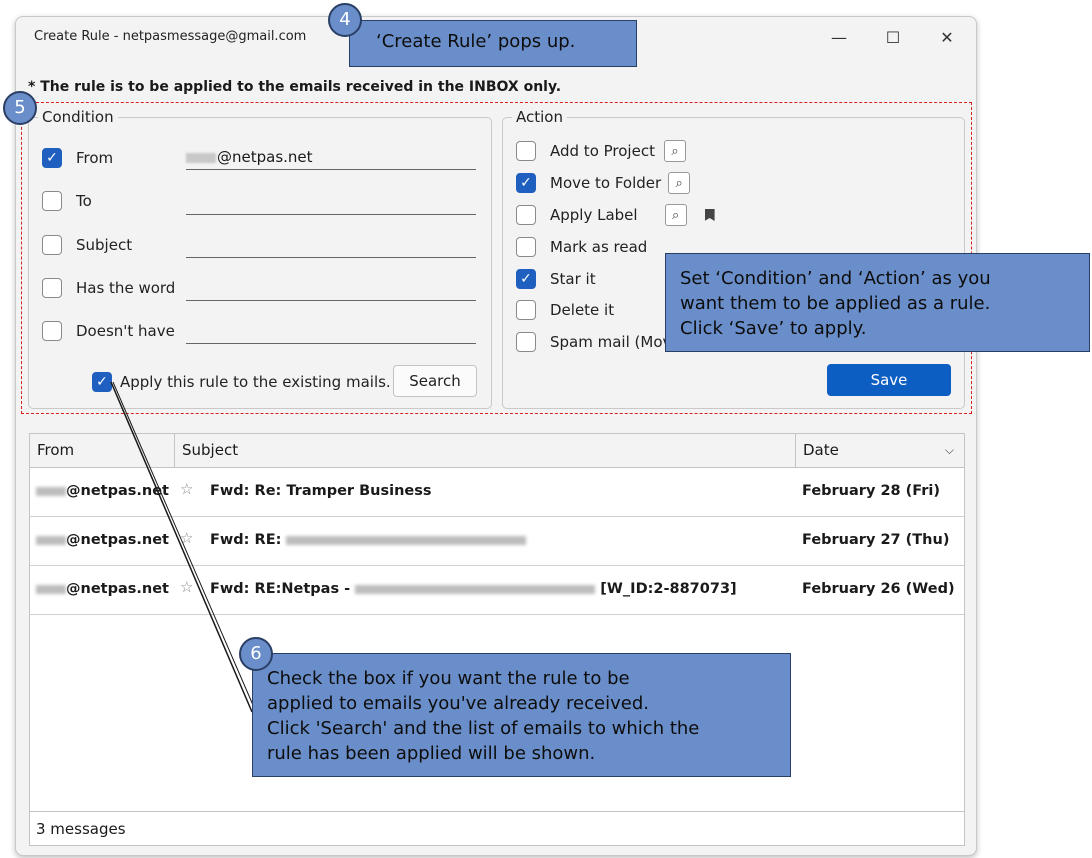  I want to click on has-word-checkbox, so click(52, 288).